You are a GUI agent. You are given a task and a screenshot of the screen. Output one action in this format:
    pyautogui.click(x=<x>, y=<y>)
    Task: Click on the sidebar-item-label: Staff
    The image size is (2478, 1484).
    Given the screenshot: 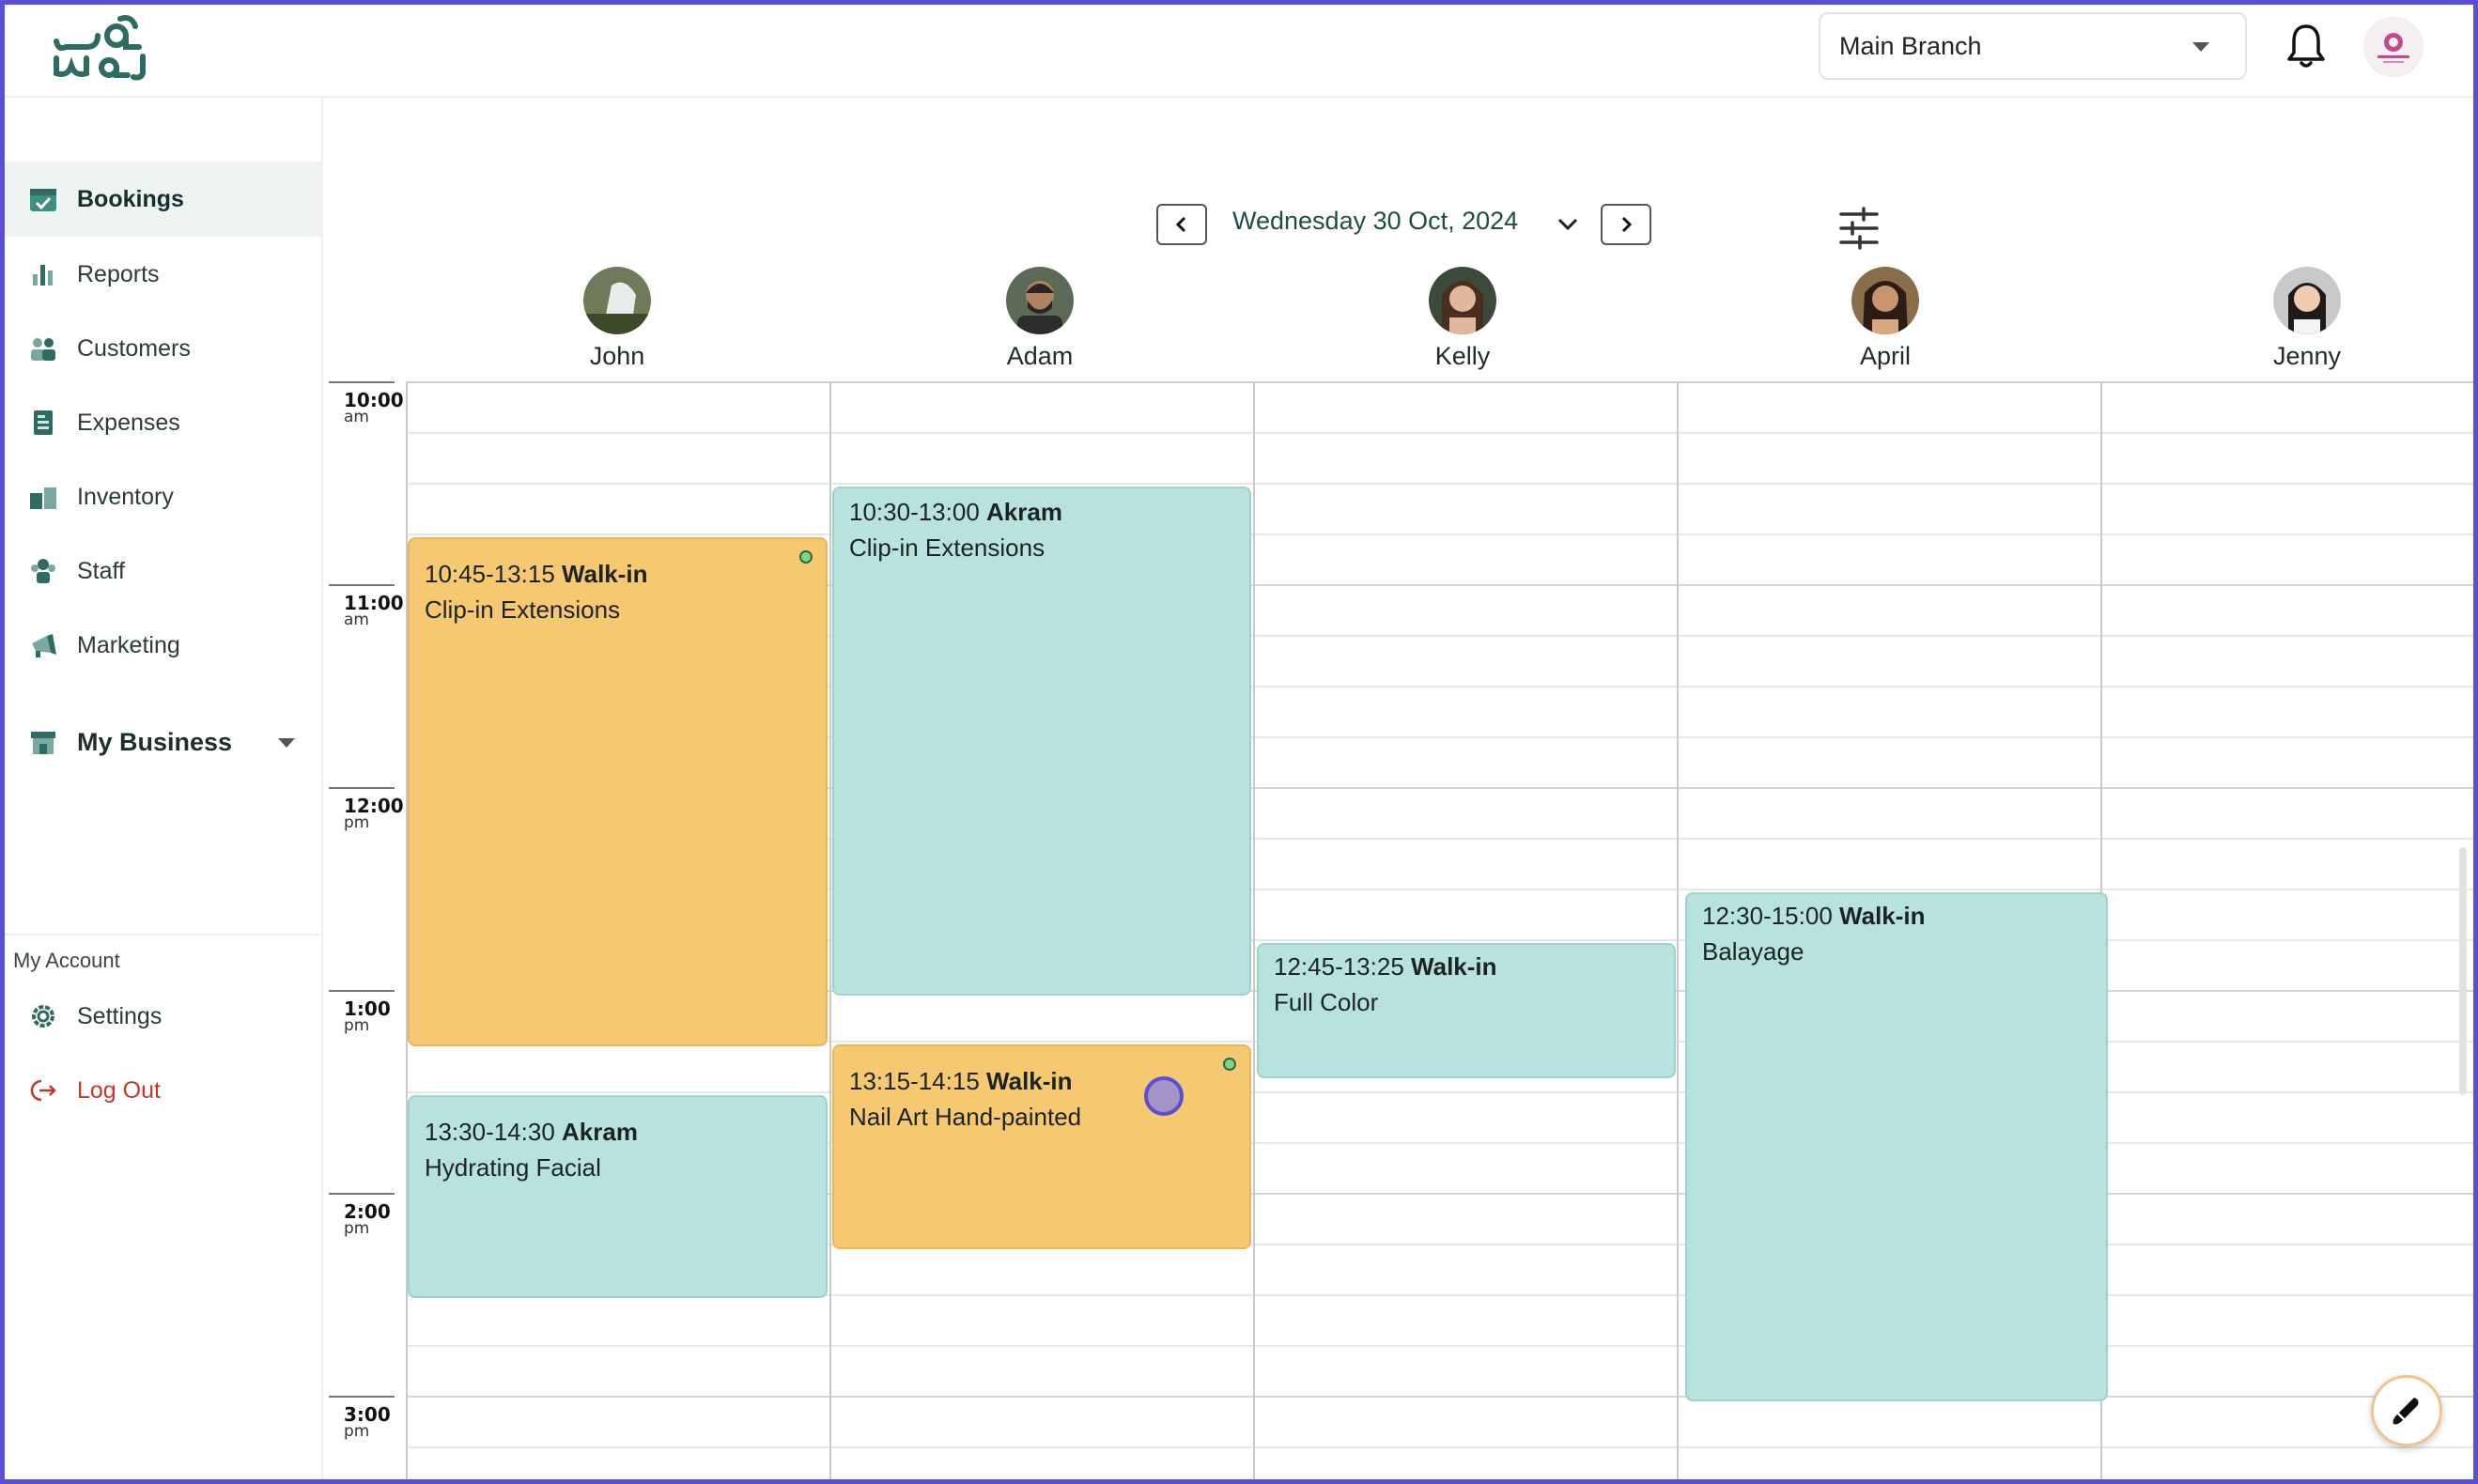 What is the action you would take?
    pyautogui.click(x=101, y=570)
    